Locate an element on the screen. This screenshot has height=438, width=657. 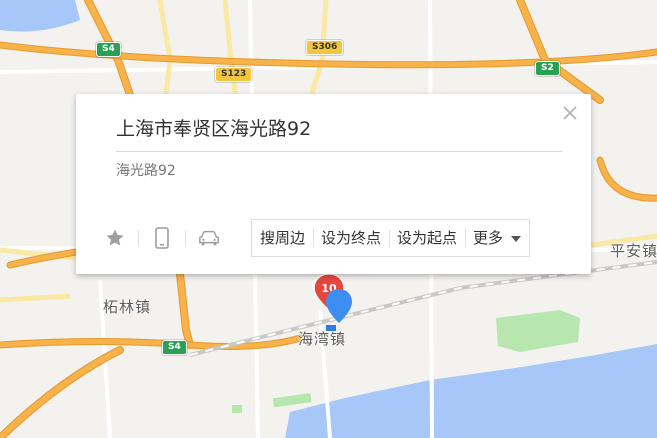
popup-actions: 搜周边 设为终点 设为起点 更多 is located at coordinates (391, 238).